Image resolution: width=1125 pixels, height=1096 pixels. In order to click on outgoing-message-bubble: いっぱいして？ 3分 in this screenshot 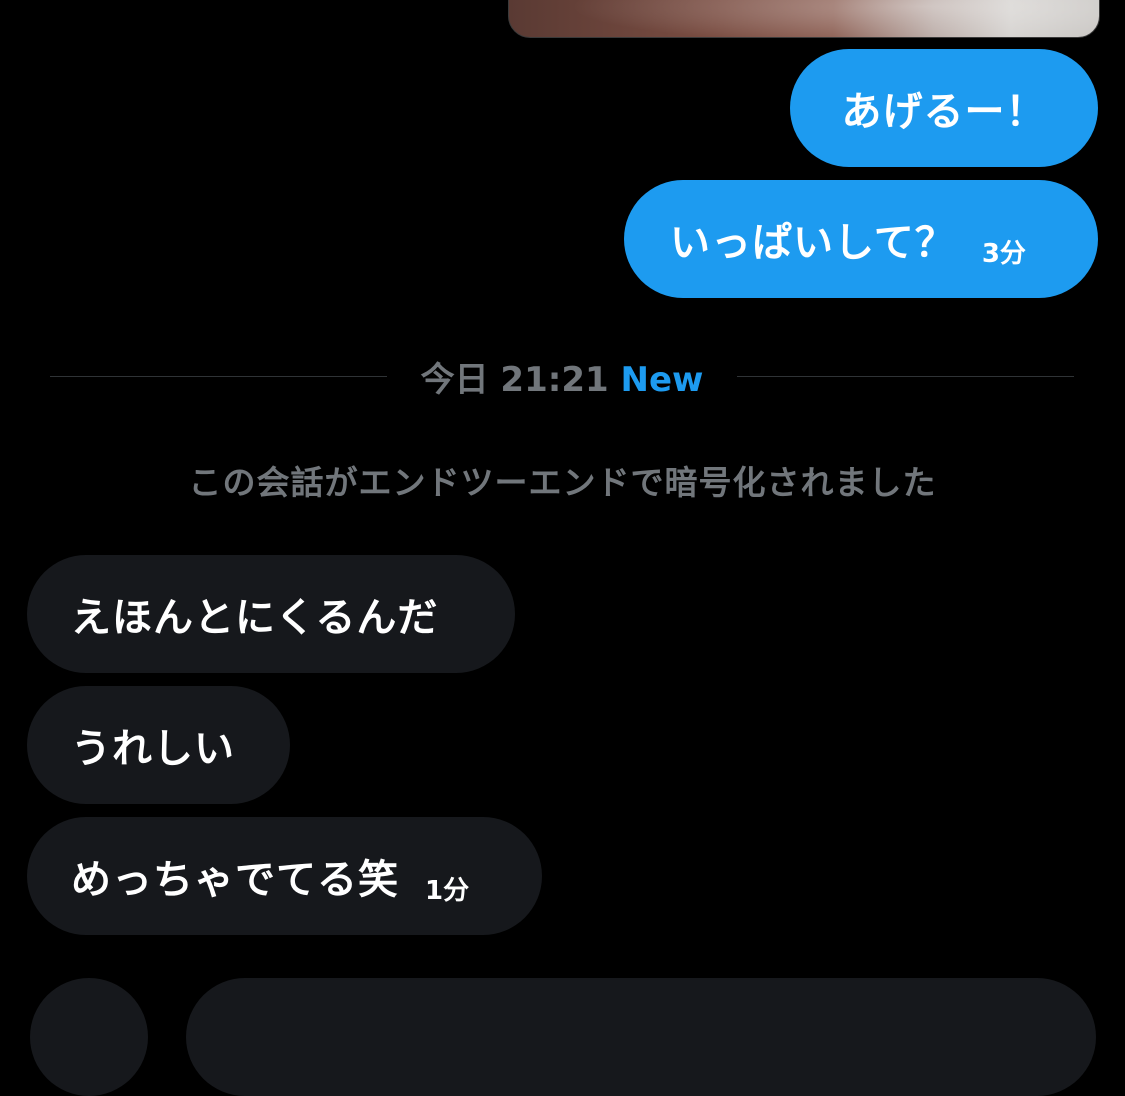, I will do `click(861, 239)`.